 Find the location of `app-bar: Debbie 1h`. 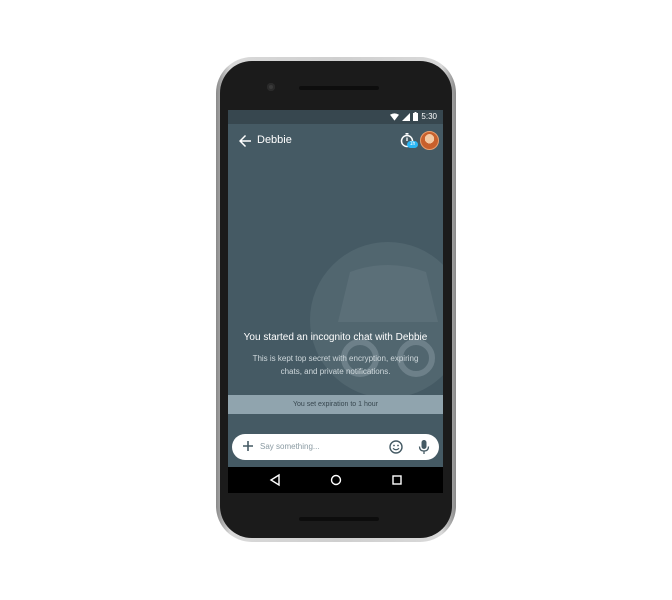

app-bar: Debbie 1h is located at coordinates (335, 141).